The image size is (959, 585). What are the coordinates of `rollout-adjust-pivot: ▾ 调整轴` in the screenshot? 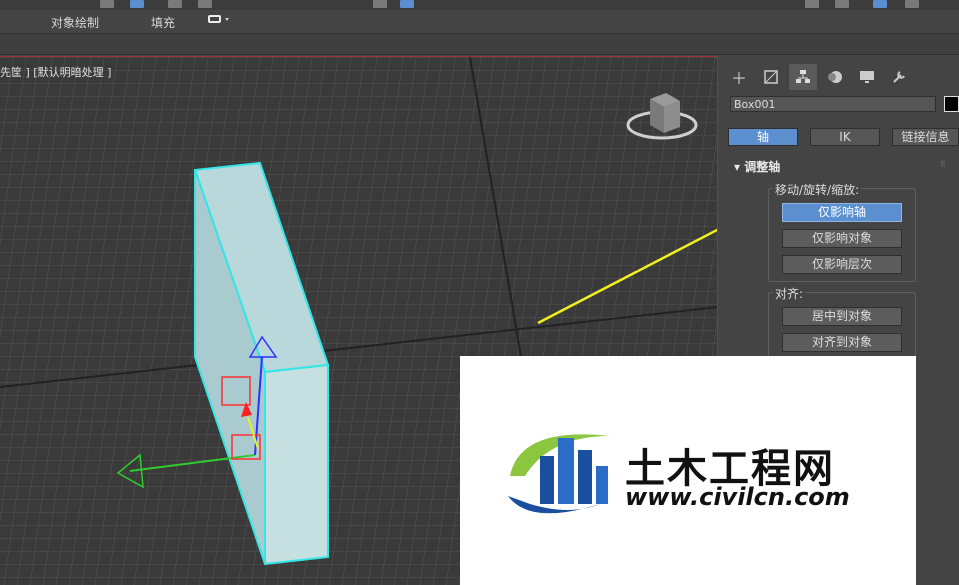 It's located at (757, 166).